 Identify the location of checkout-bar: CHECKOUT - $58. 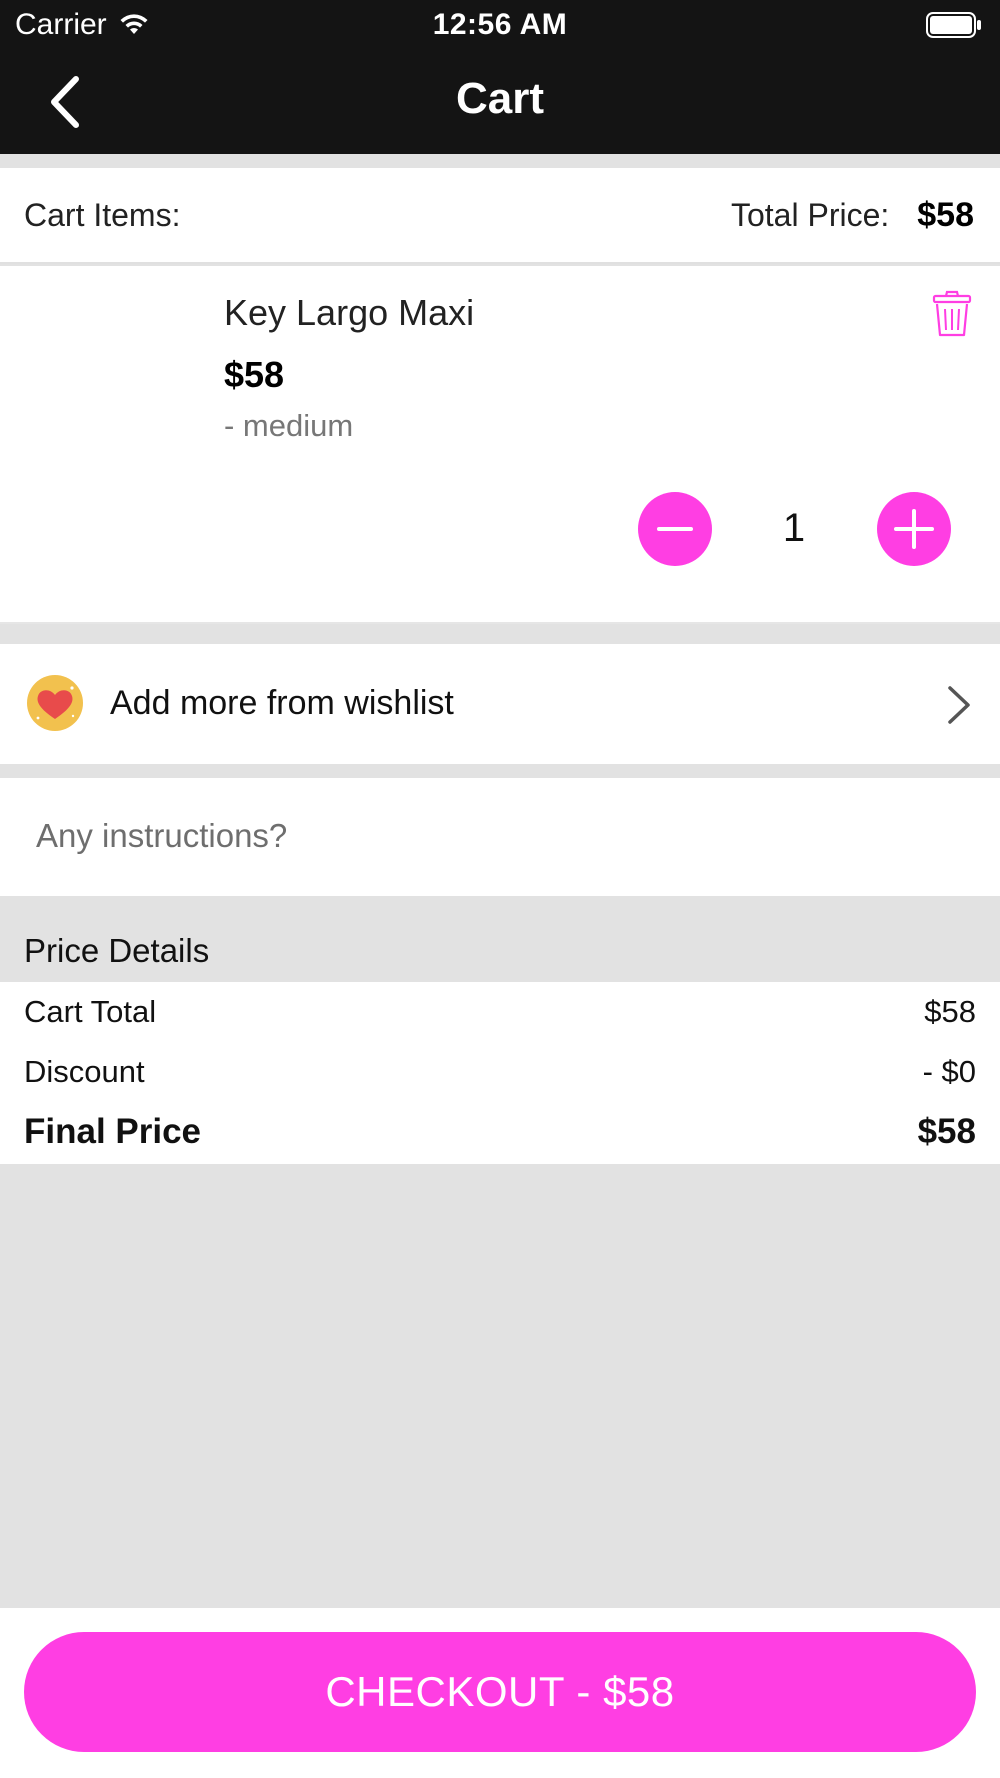
(500, 1693).